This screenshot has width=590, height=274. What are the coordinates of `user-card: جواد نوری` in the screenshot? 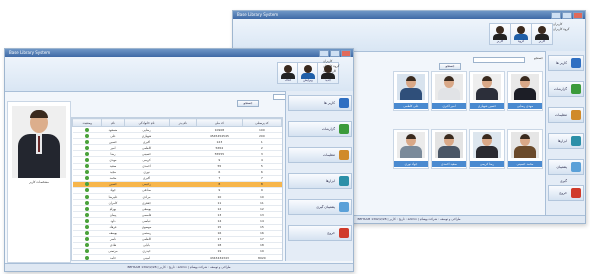 It's located at (411, 149).